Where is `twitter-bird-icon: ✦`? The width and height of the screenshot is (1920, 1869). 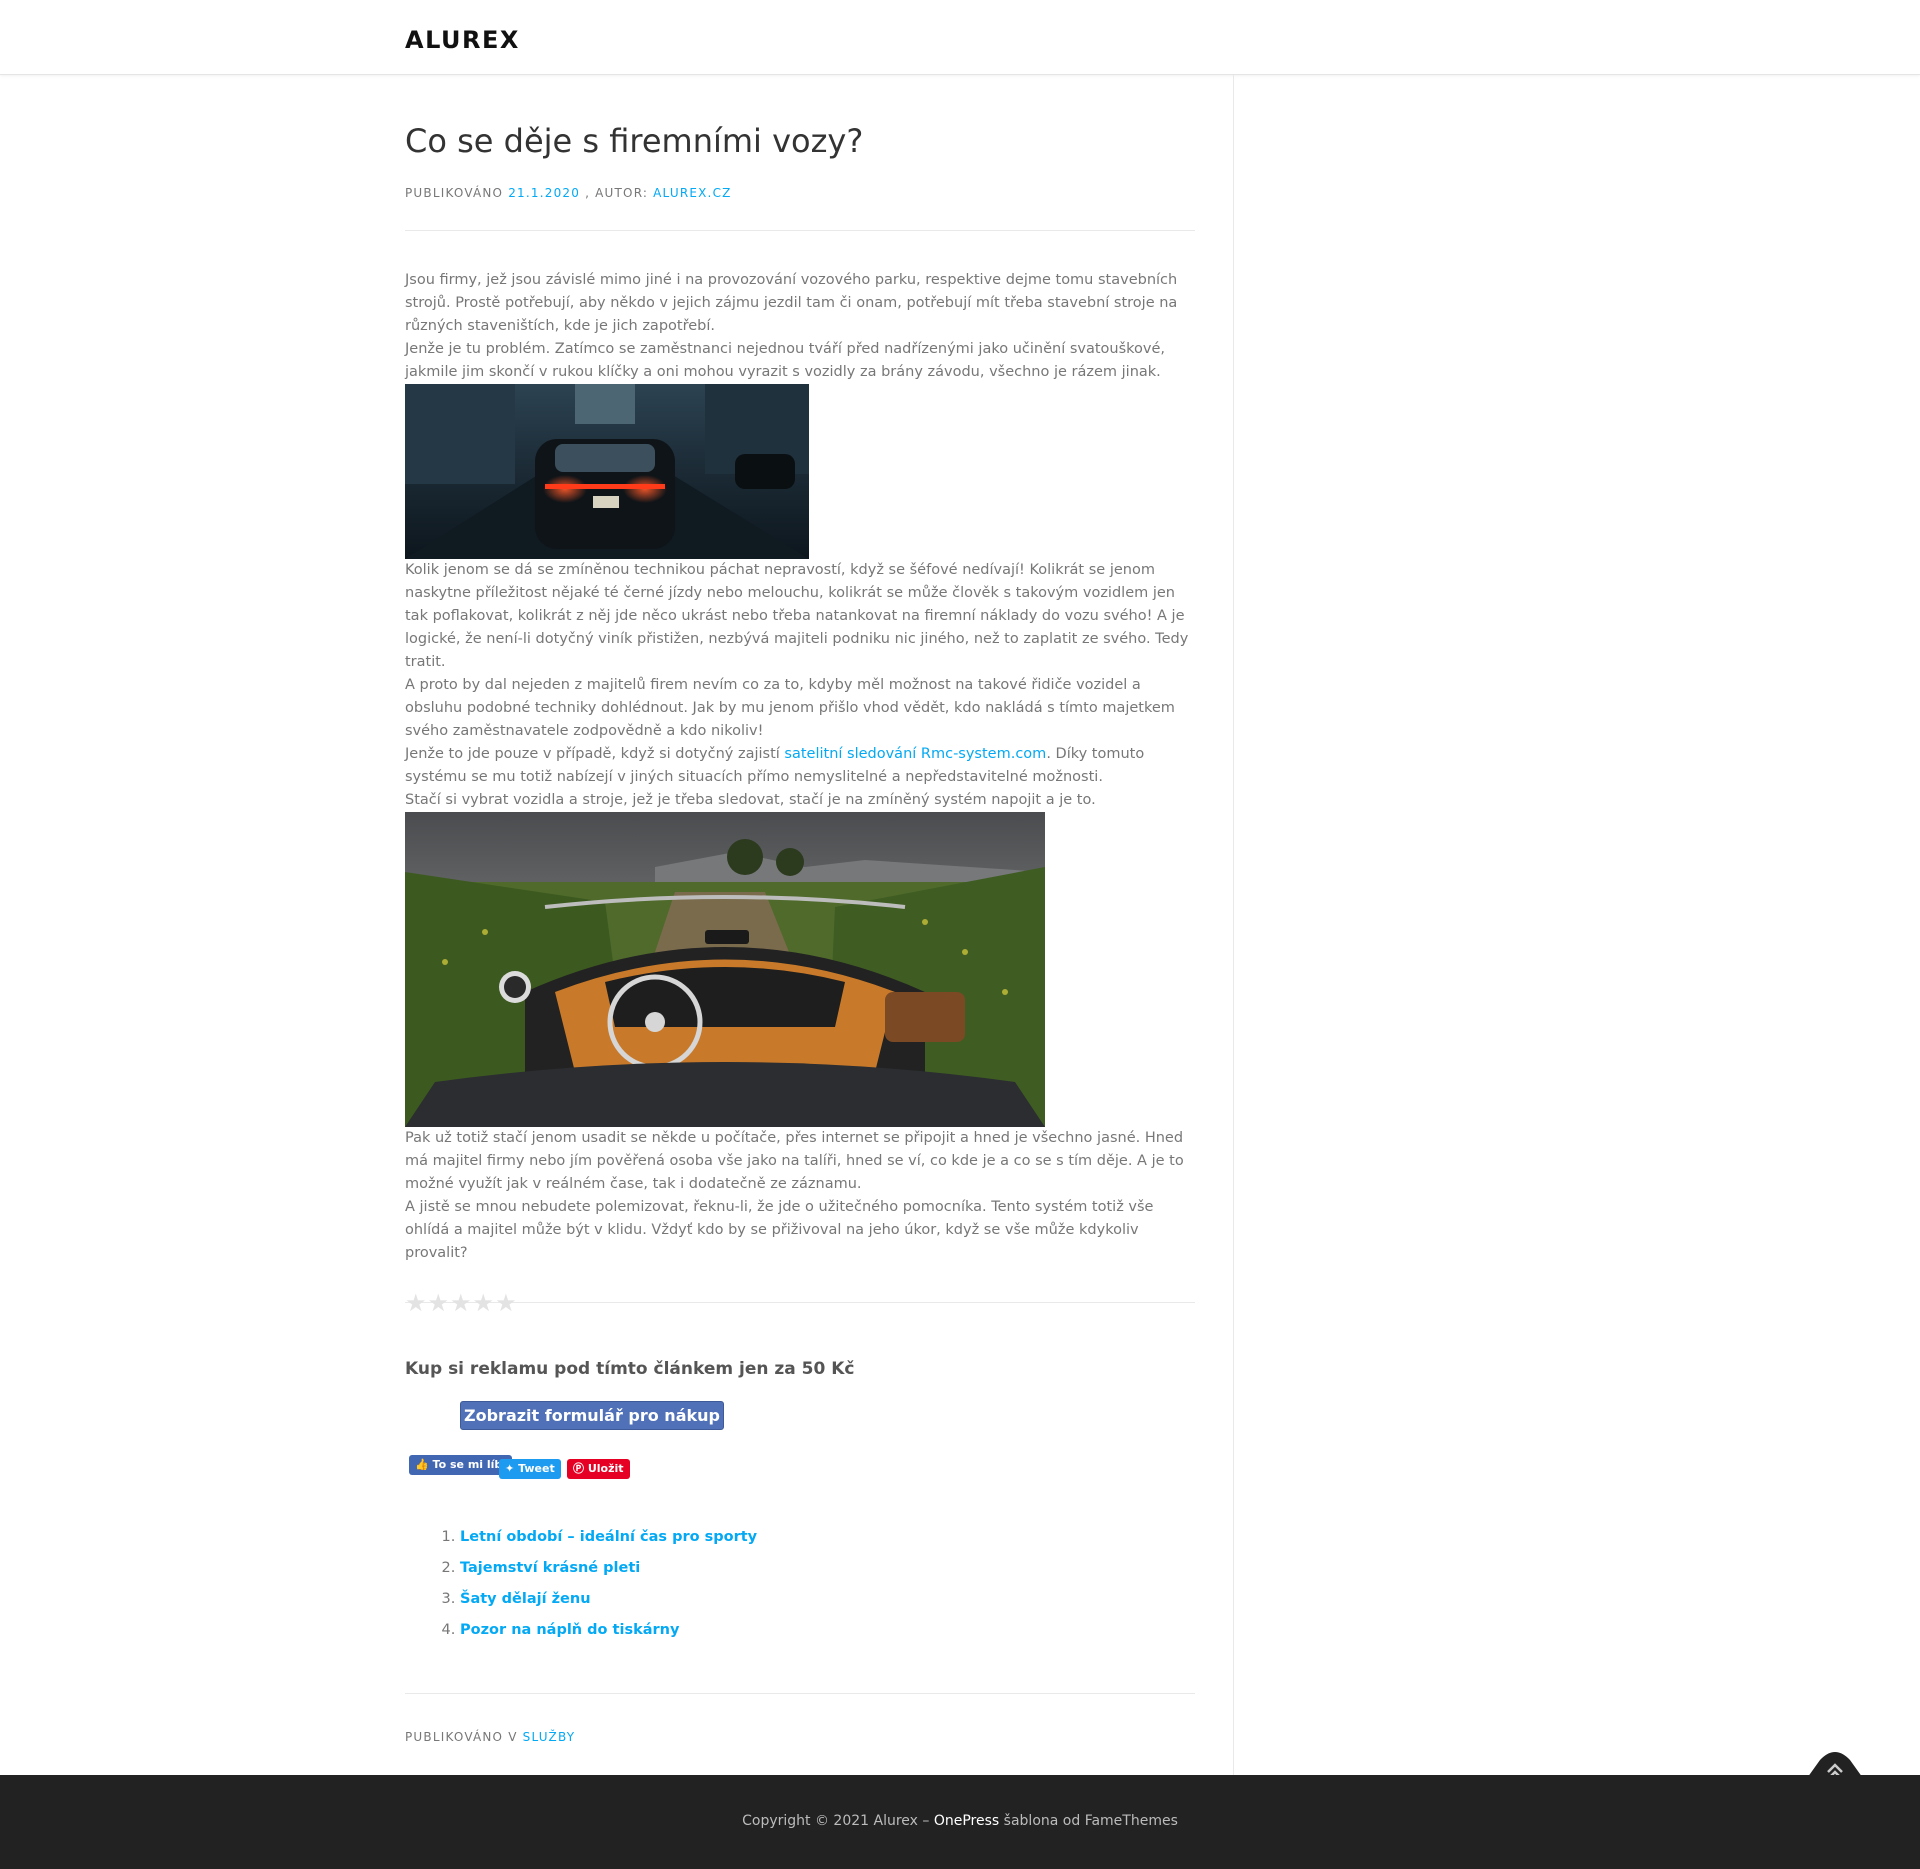
twitter-bird-icon: ✦ is located at coordinates (510, 1468).